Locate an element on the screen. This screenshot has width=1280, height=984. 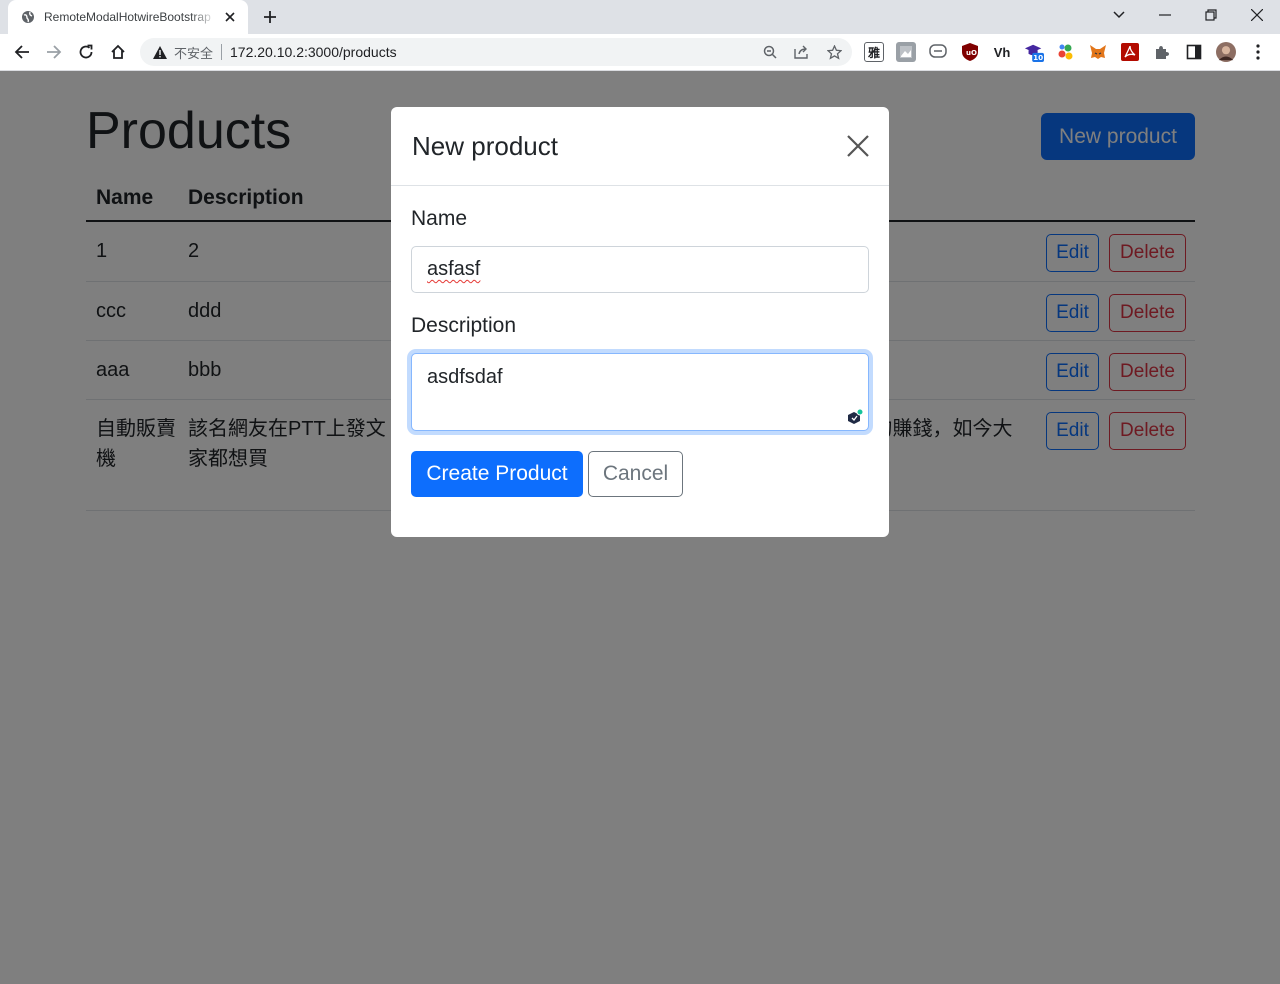
grammar-checker-icon is located at coordinates (855, 417).